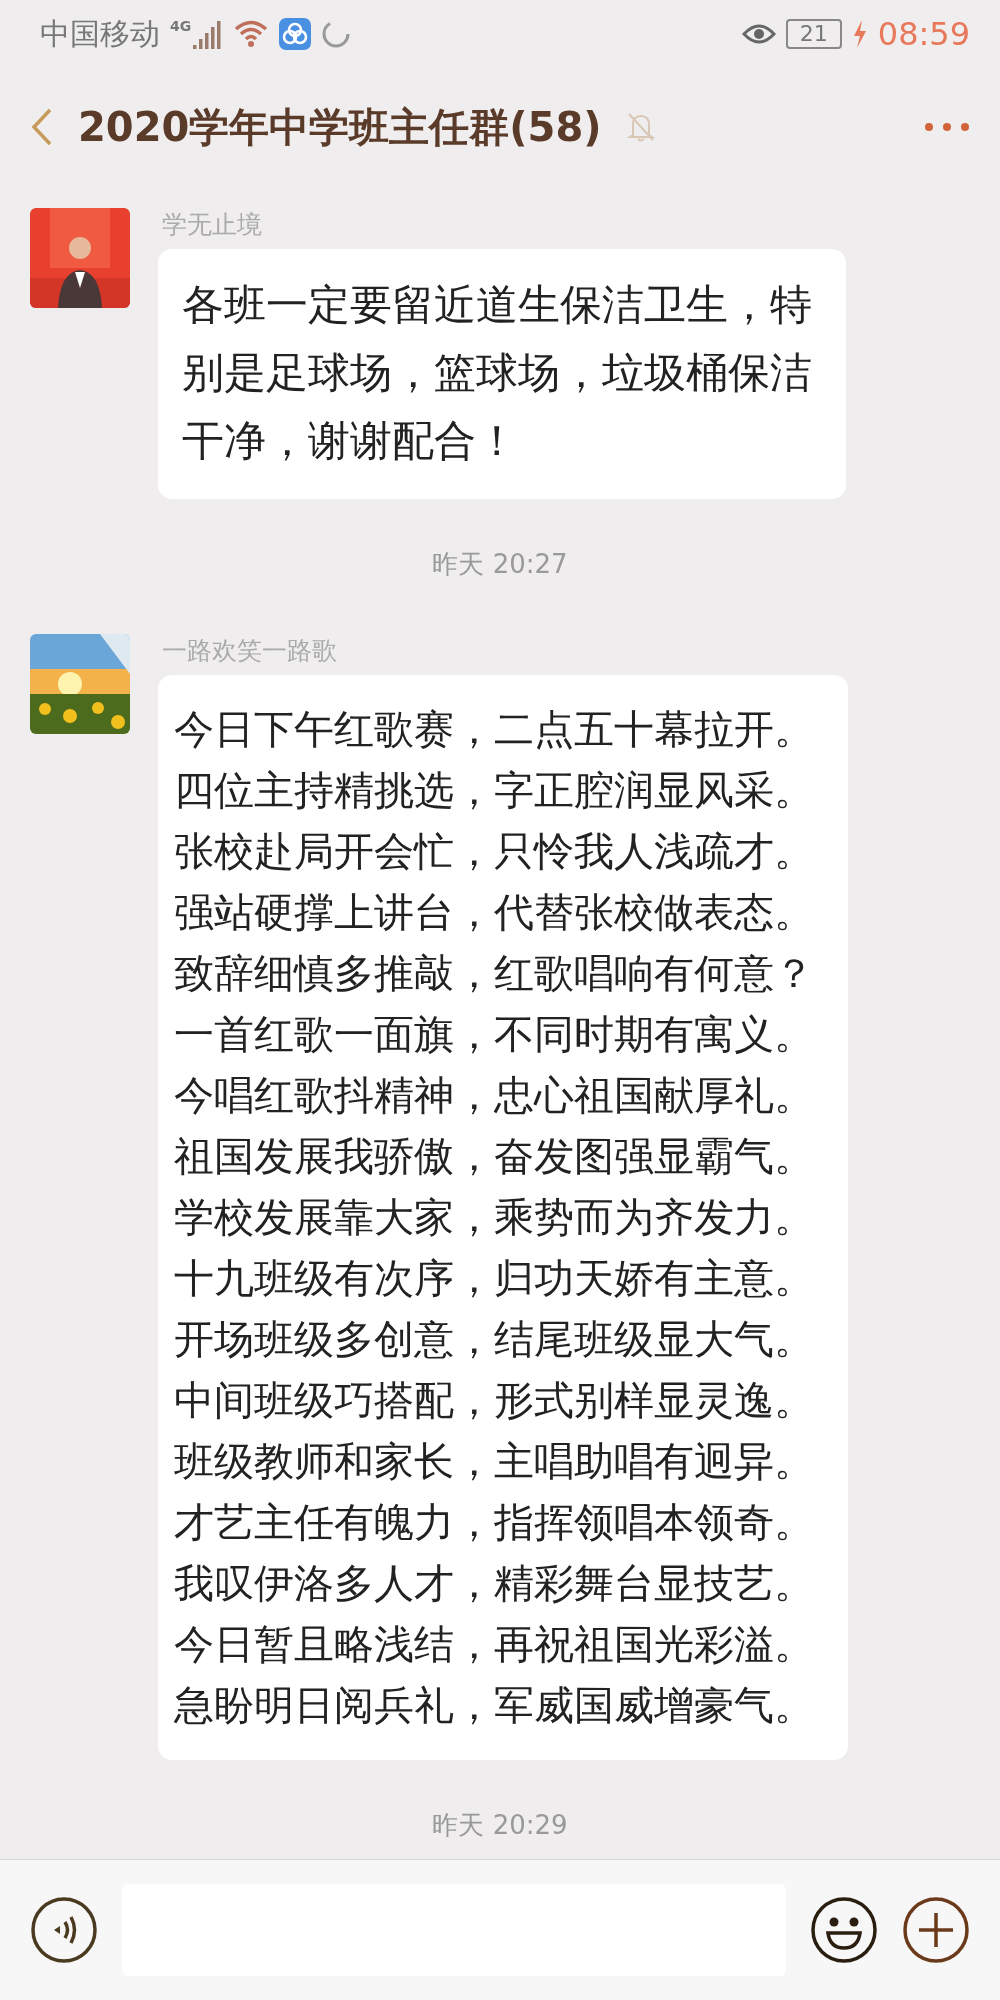 Image resolution: width=1000 pixels, height=2000 pixels. Describe the element at coordinates (494, 851) in the screenshot. I see `message-line: 张校赴局开会忙，只怜我人浅疏才。` at that location.